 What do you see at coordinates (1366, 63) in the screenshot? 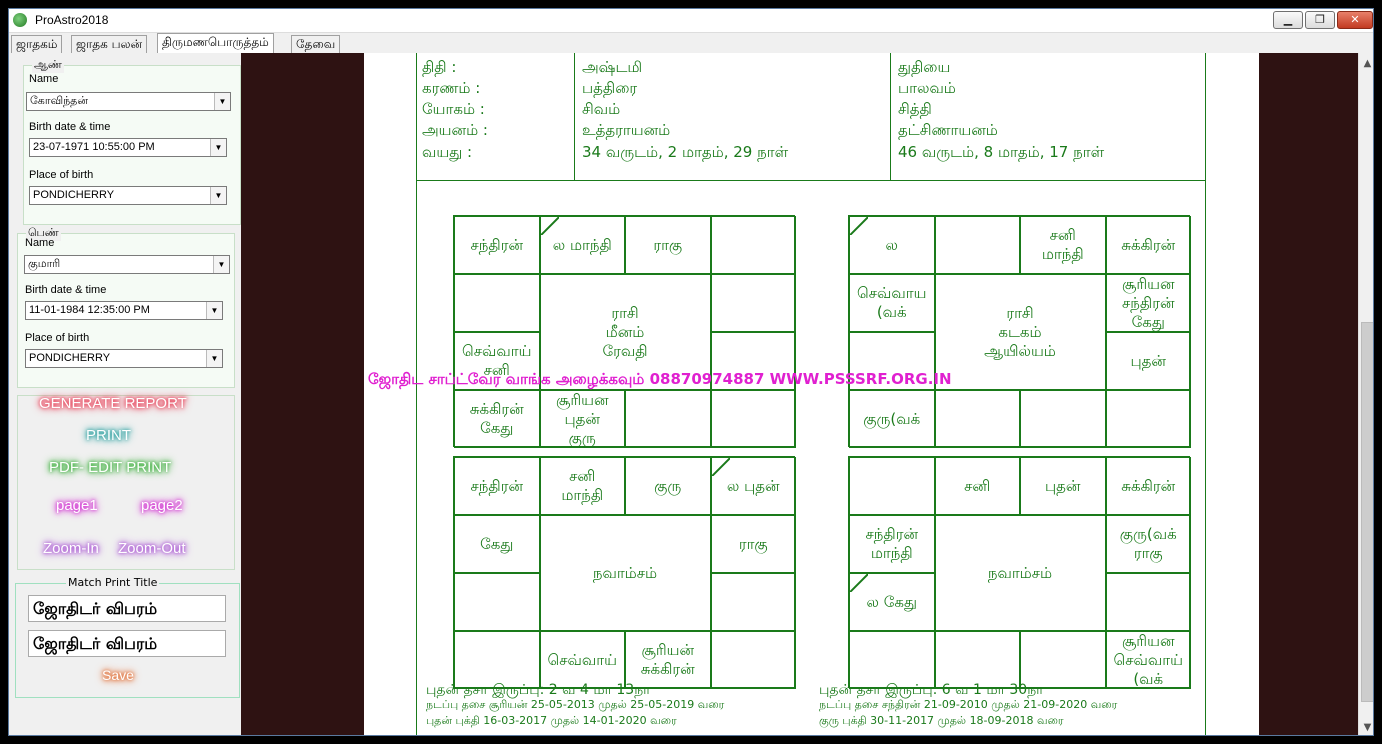
I see `scroll-up-icon: ▲` at bounding box center [1366, 63].